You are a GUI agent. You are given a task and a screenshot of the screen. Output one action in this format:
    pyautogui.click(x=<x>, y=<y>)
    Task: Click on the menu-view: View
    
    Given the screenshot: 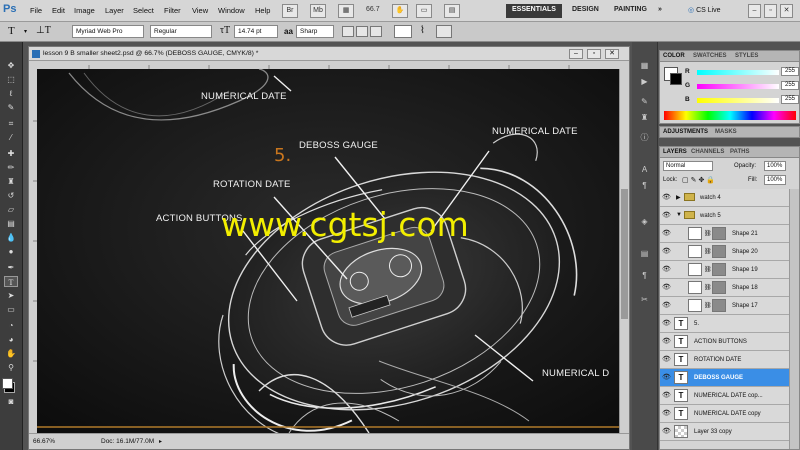 What is the action you would take?
    pyautogui.click(x=200, y=10)
    